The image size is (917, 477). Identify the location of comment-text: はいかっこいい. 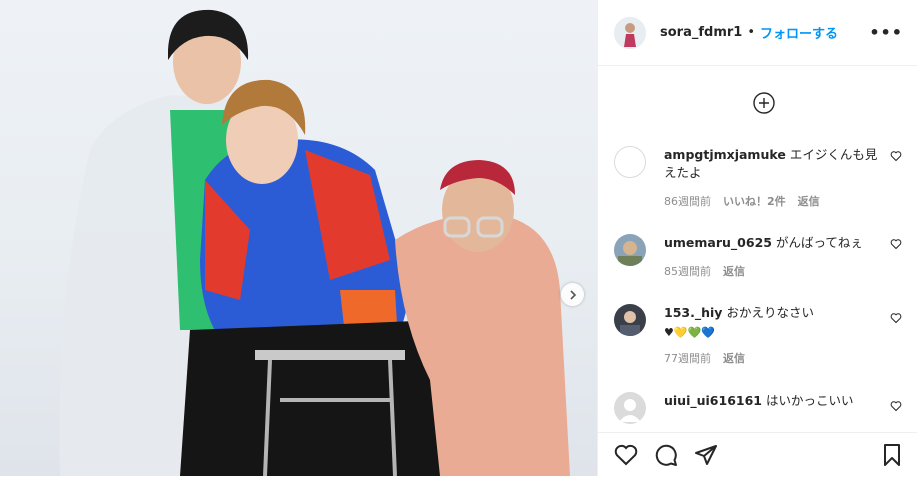
(810, 400).